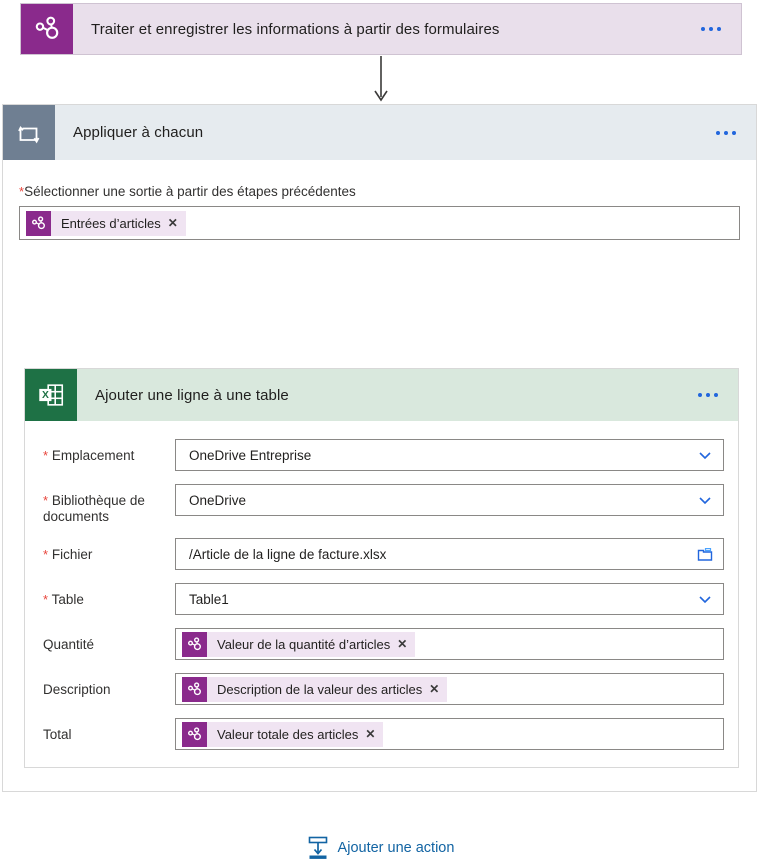 The image size is (760, 860). What do you see at coordinates (51, 395) in the screenshot?
I see `excel-icon: X` at bounding box center [51, 395].